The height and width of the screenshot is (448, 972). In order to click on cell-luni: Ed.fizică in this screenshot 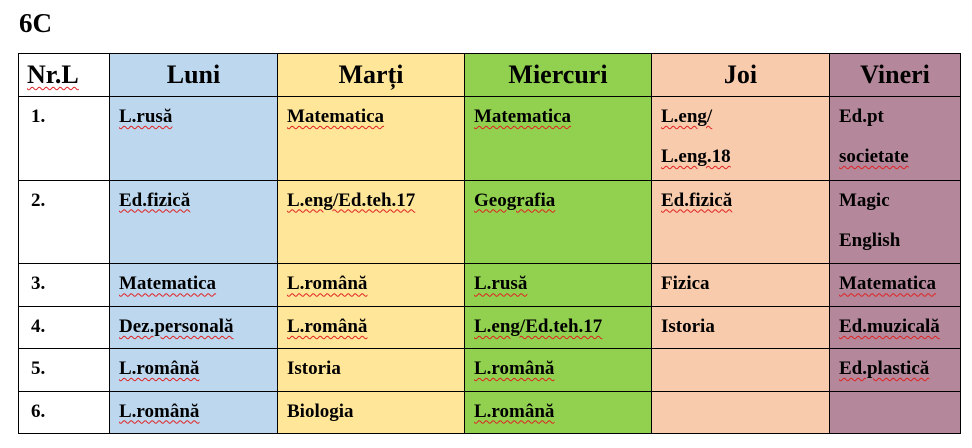, I will do `click(193, 222)`.